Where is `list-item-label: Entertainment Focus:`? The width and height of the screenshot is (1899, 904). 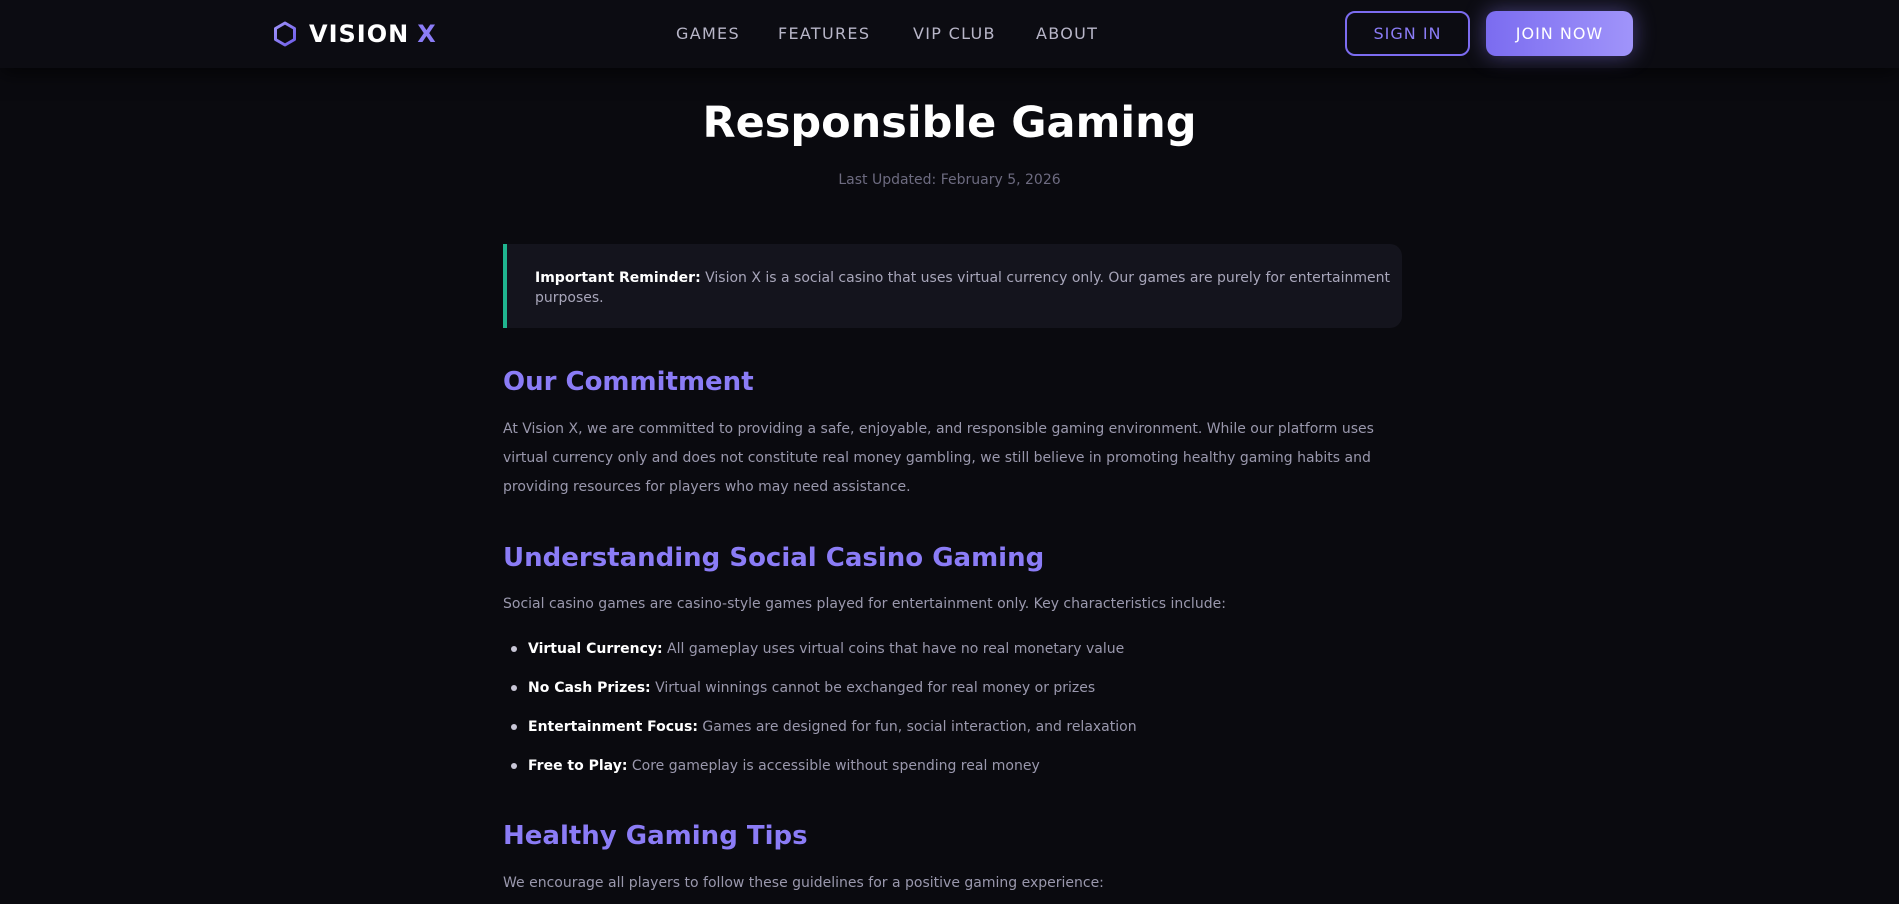
list-item-label: Entertainment Focus: is located at coordinates (613, 727).